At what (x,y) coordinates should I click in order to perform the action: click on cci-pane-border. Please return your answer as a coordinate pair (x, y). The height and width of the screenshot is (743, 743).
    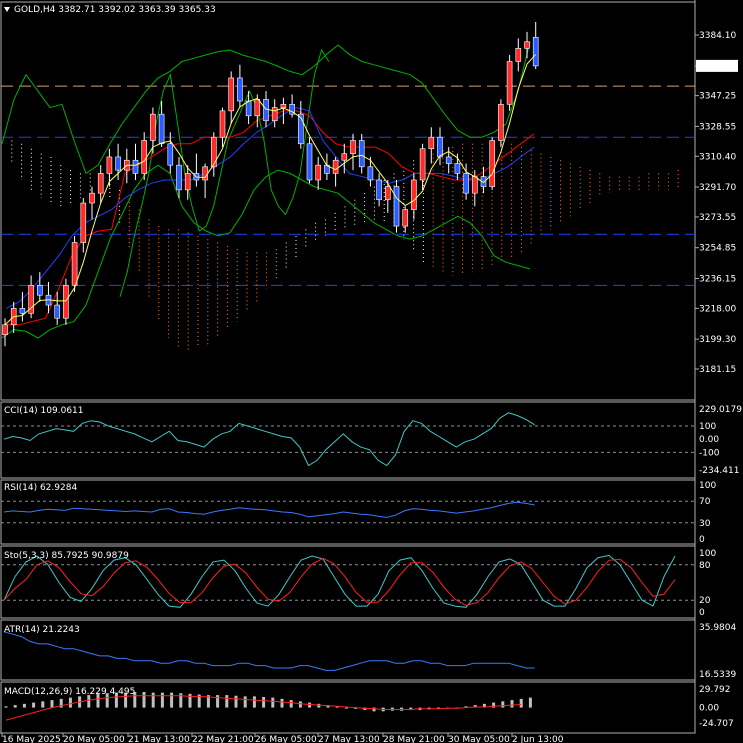
    Looking at the image, I should click on (348, 440).